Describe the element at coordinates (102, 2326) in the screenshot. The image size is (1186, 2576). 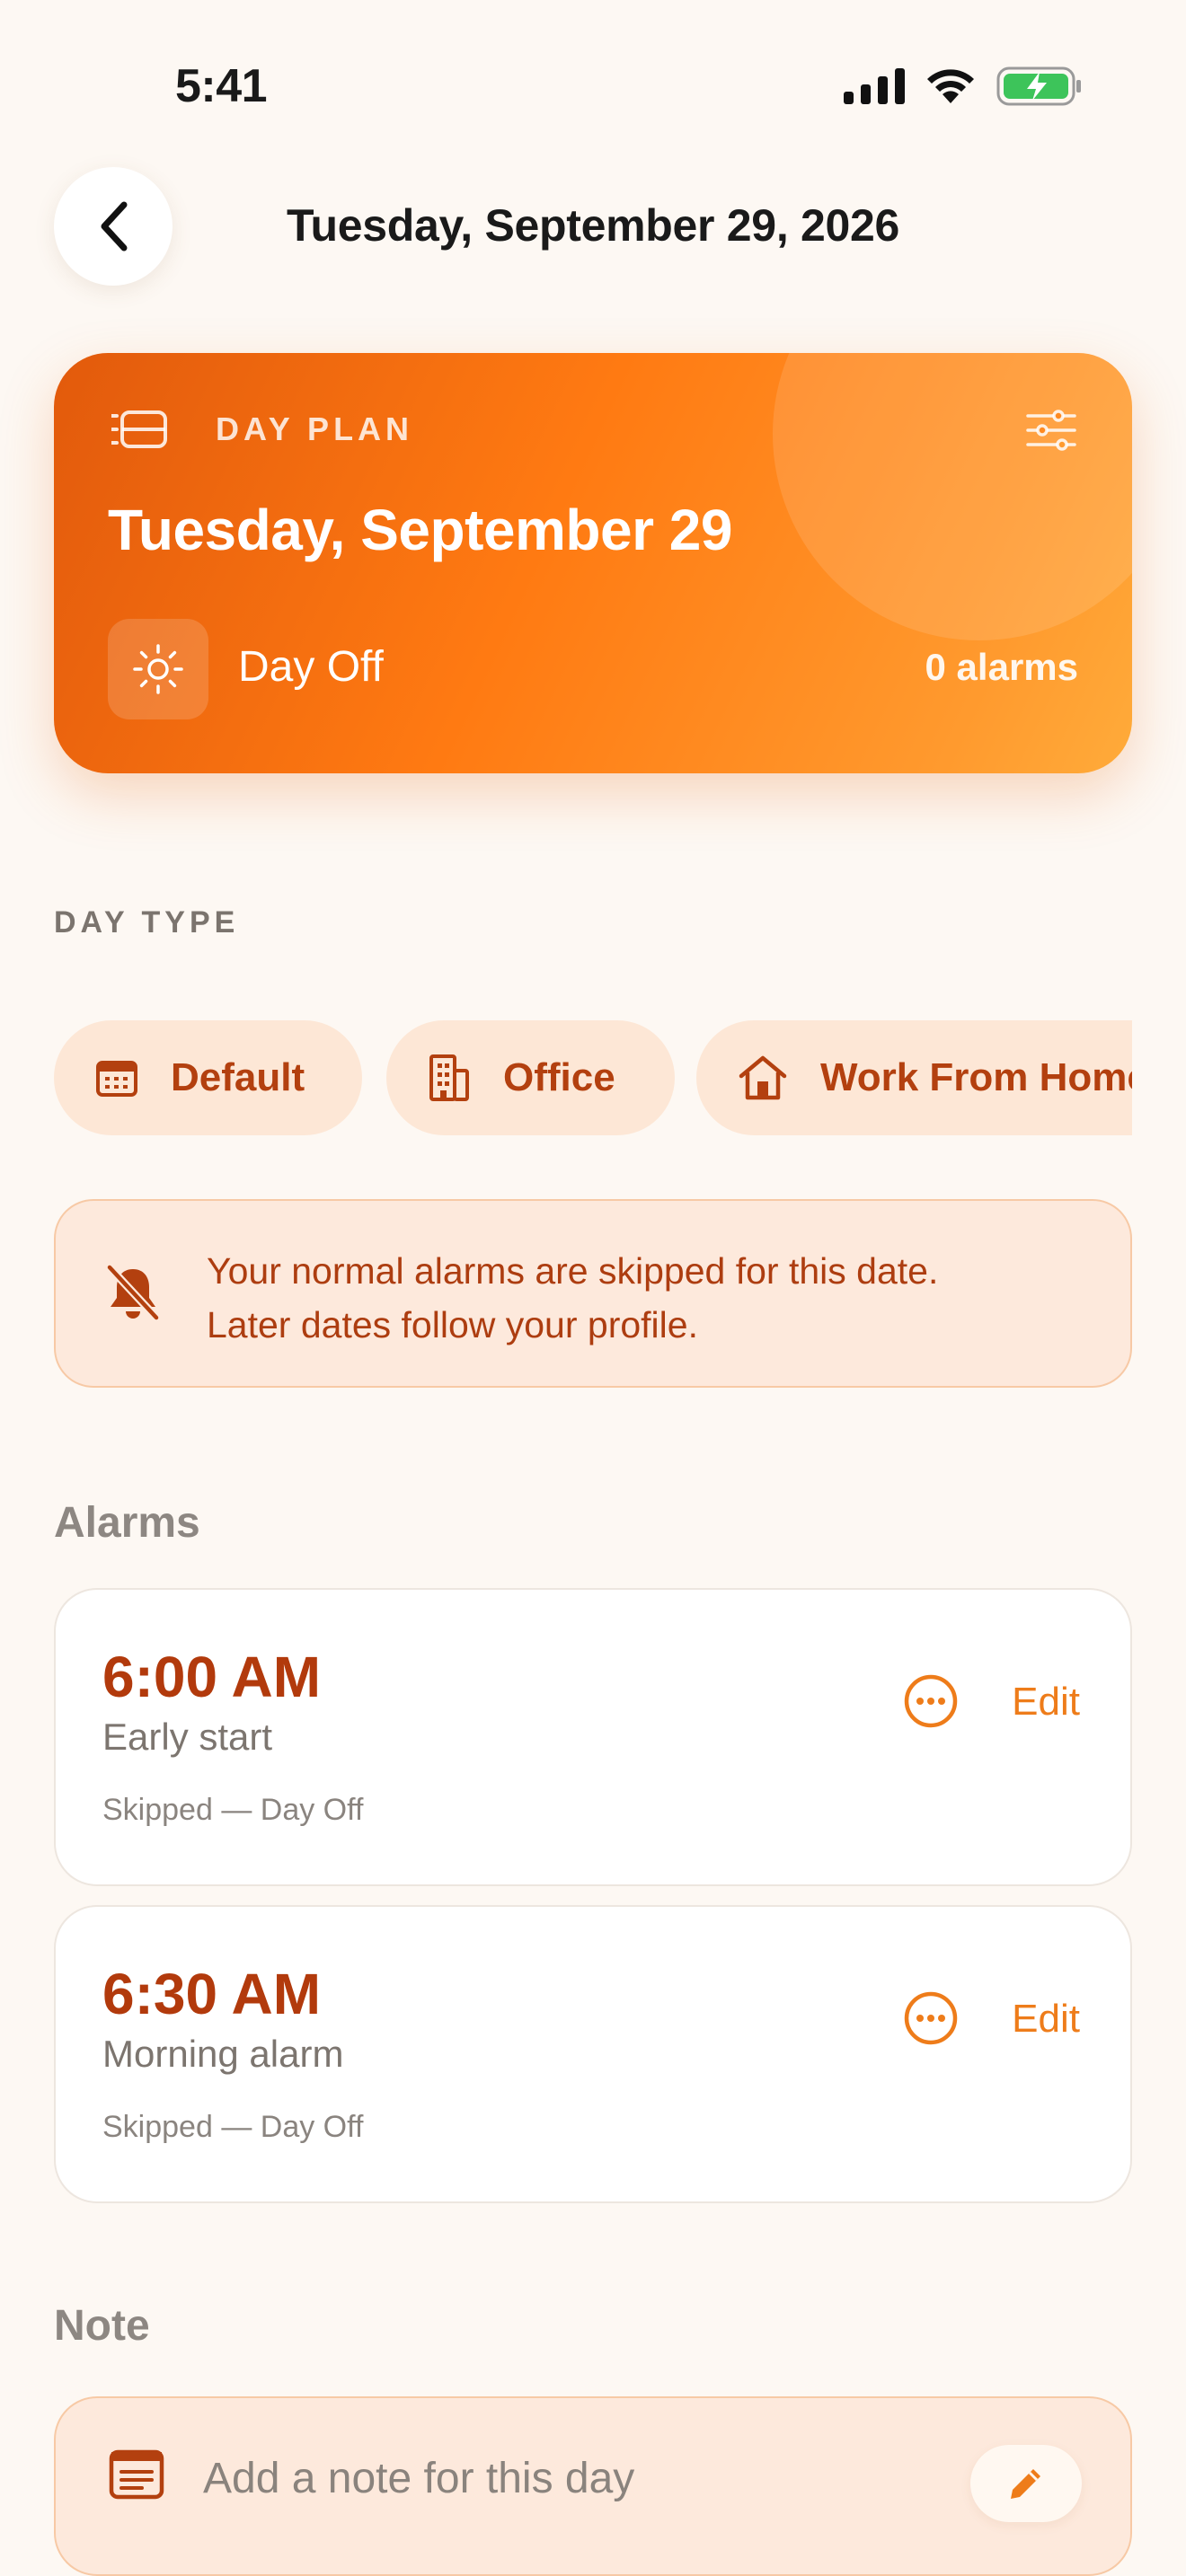
I see `note-title: Note` at that location.